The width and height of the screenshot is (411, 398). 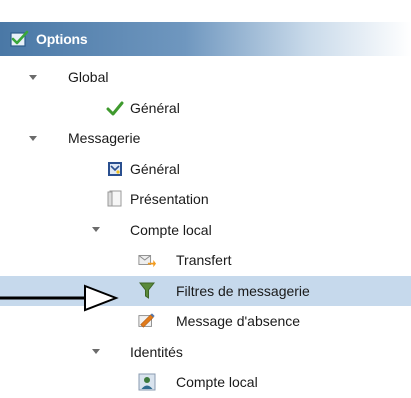 What do you see at coordinates (238, 321) in the screenshot?
I see `tree-item-label: Message d'absence` at bounding box center [238, 321].